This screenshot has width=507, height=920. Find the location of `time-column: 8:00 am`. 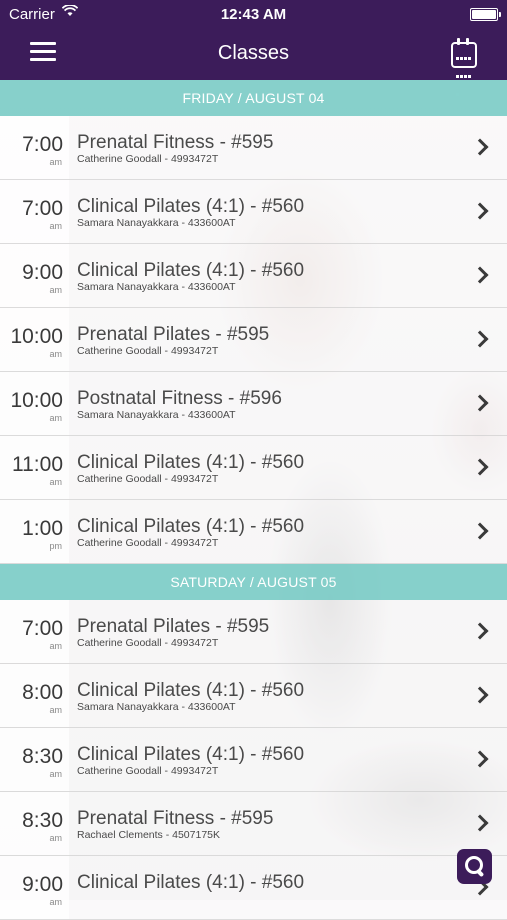

time-column: 8:00 am is located at coordinates (34, 695).